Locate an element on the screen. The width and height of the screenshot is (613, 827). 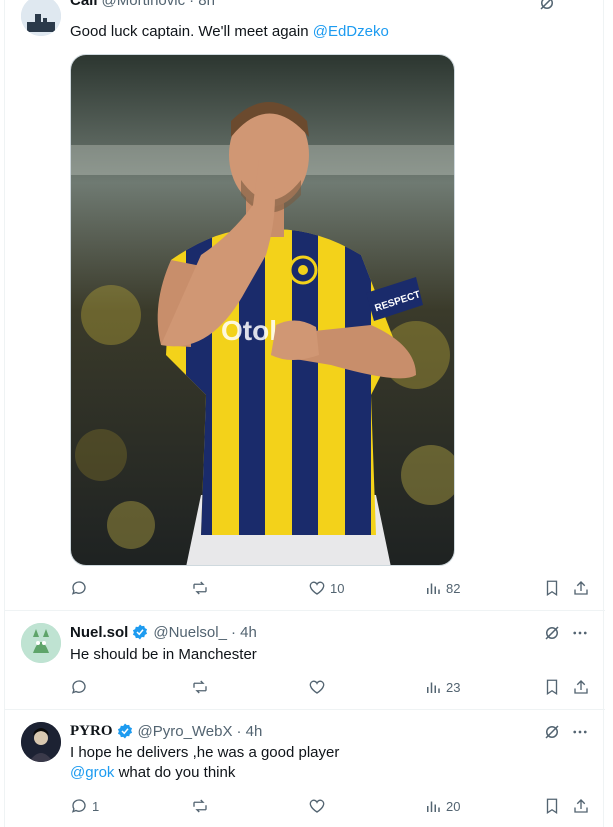
views-button: 23 is located at coordinates (442, 687).